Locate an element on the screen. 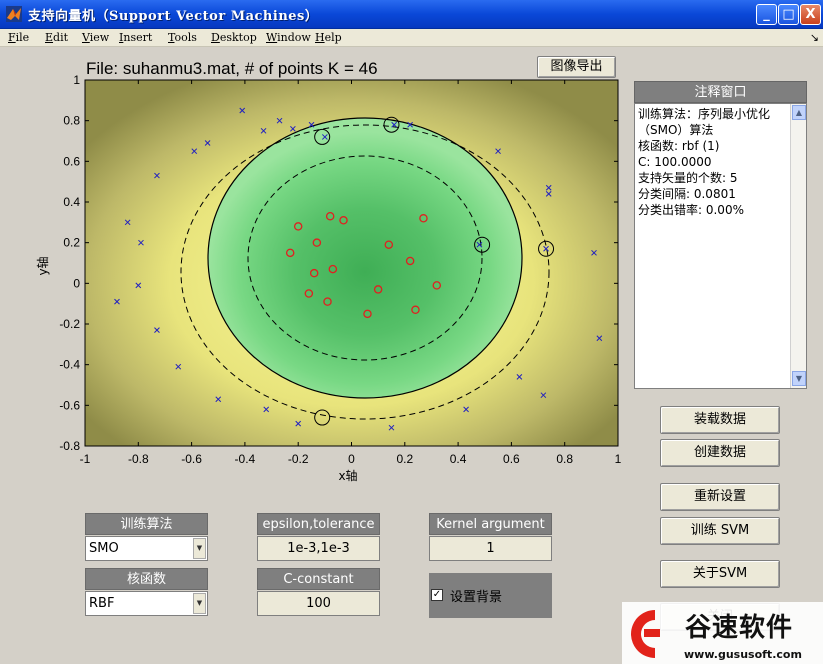 This screenshot has height=664, width=823. kernel-argument-field: 1 is located at coordinates (490, 548).